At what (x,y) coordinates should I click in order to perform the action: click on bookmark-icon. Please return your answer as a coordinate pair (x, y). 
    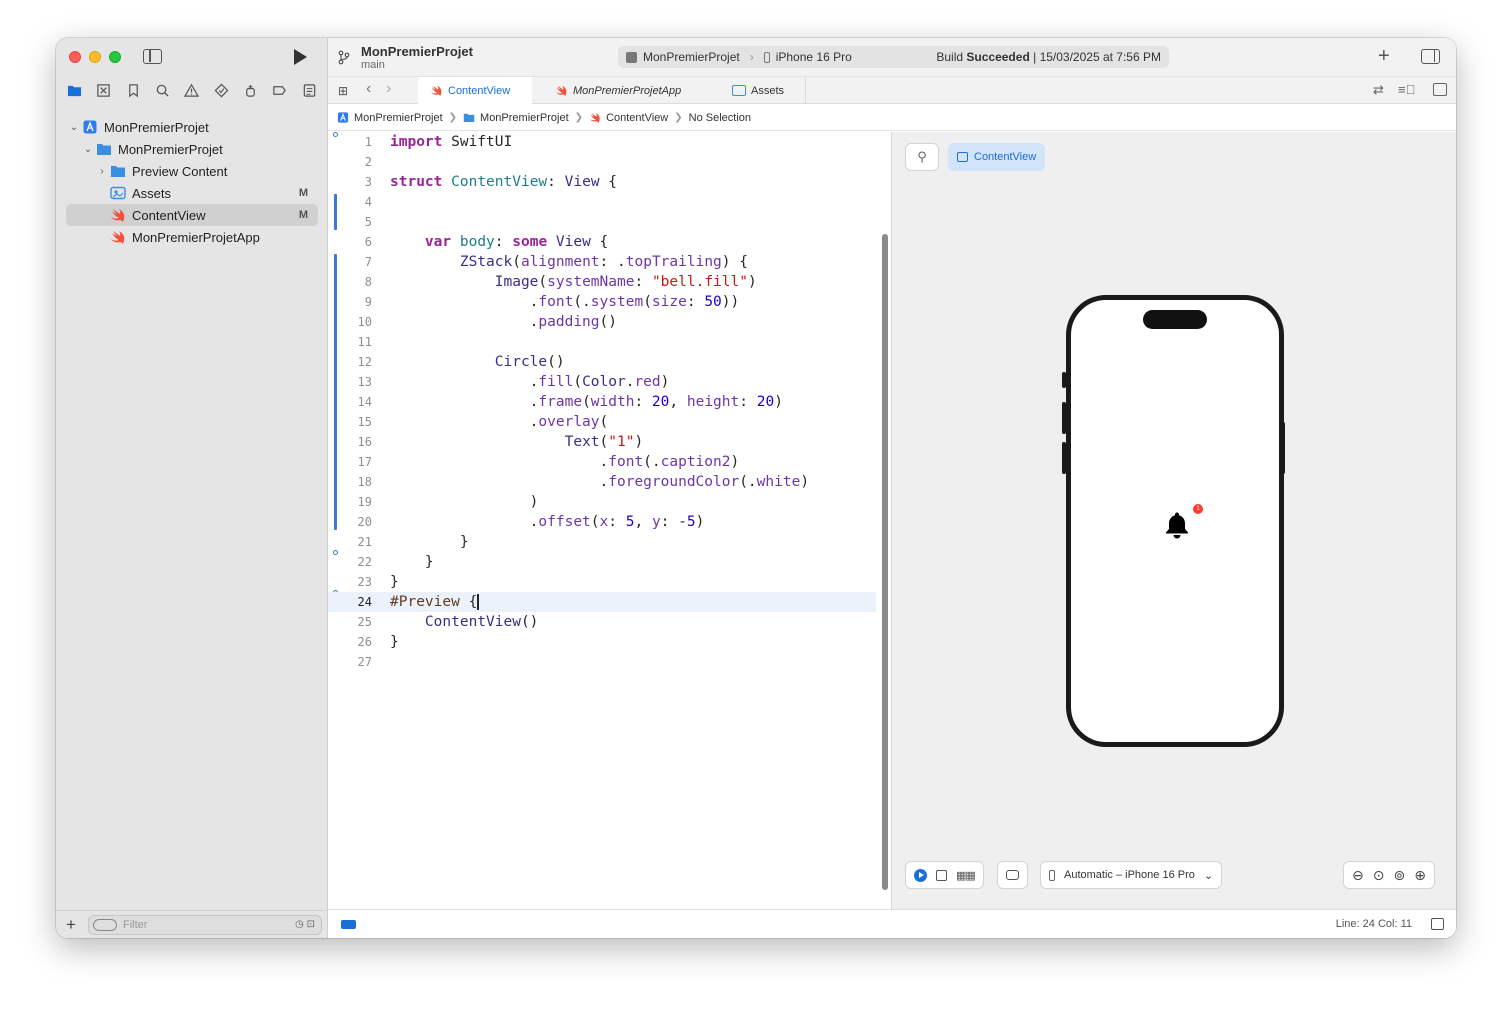
    Looking at the image, I should click on (133, 91).